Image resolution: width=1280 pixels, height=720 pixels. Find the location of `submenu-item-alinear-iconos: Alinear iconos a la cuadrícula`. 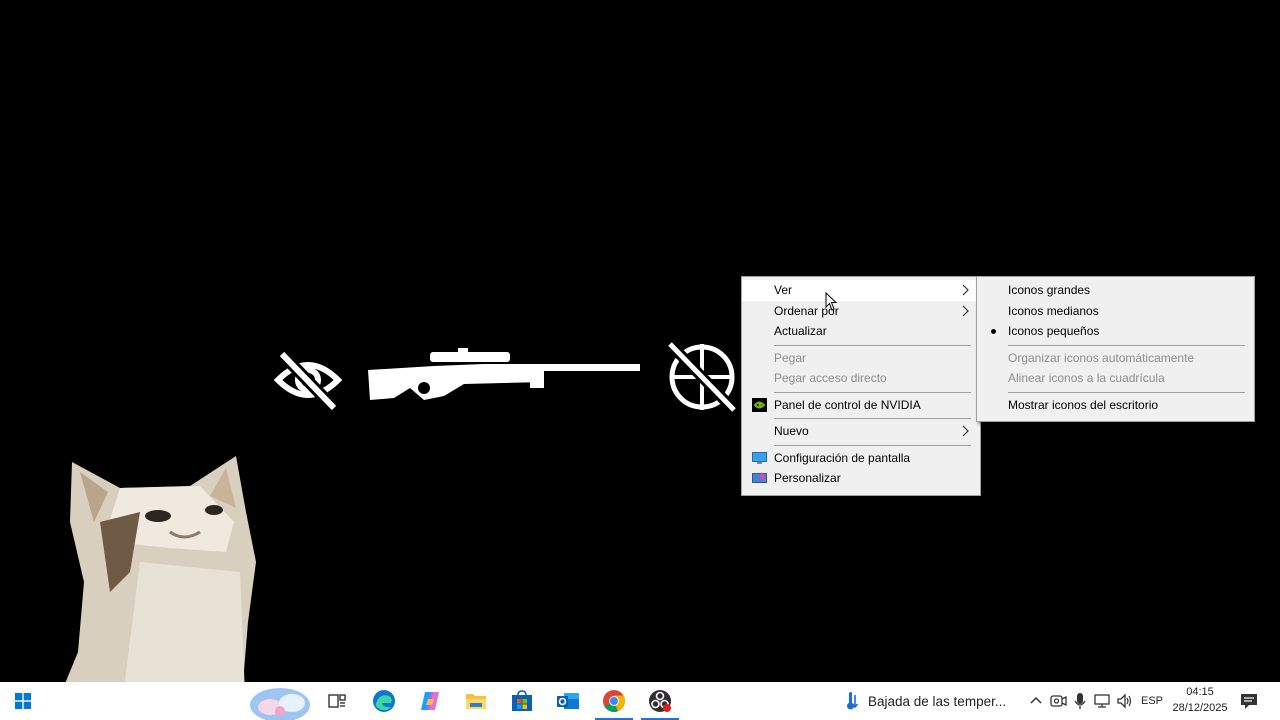

submenu-item-alinear-iconos: Alinear iconos a la cuadrícula is located at coordinates (1115, 378).